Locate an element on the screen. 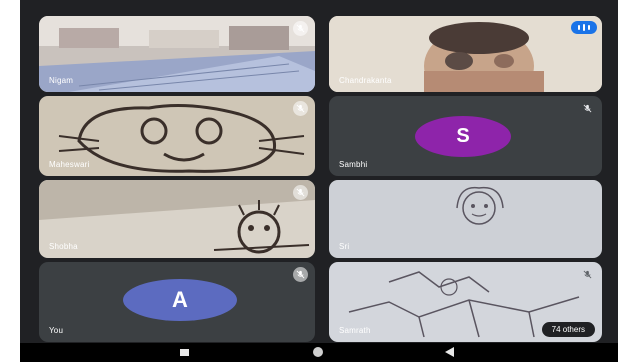 The height and width of the screenshot is (362, 631). back-icon is located at coordinates (449, 352).